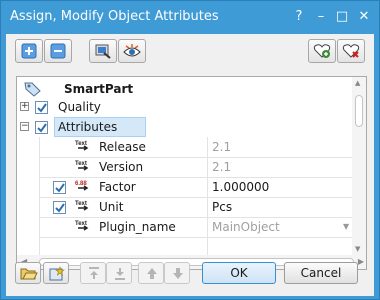 The height and width of the screenshot is (300, 380). What do you see at coordinates (361, 261) in the screenshot?
I see `scroll-right-icon: ▶` at bounding box center [361, 261].